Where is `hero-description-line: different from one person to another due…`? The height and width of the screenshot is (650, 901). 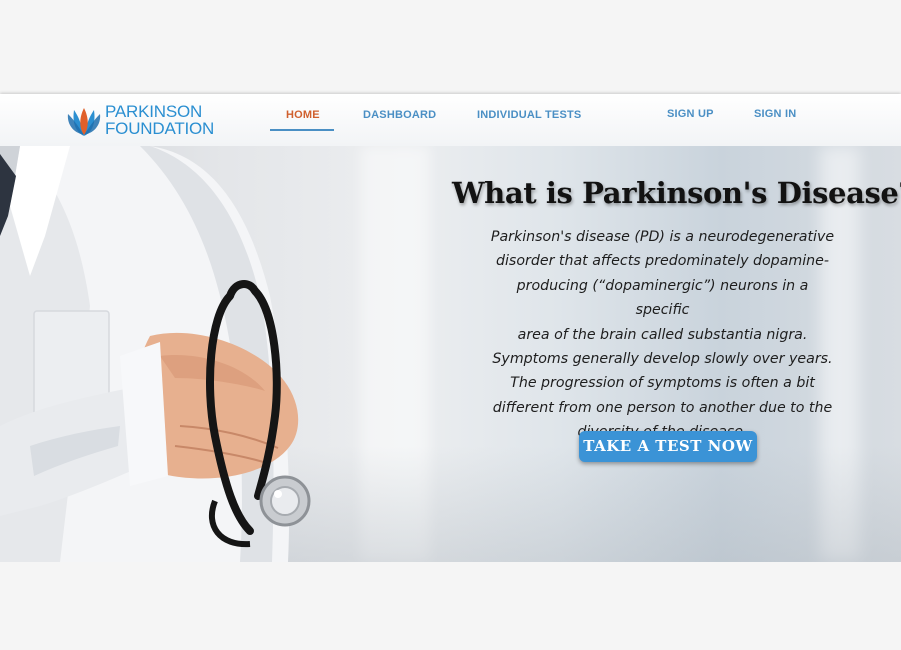 hero-description-line: different from one person to another due… is located at coordinates (662, 407).